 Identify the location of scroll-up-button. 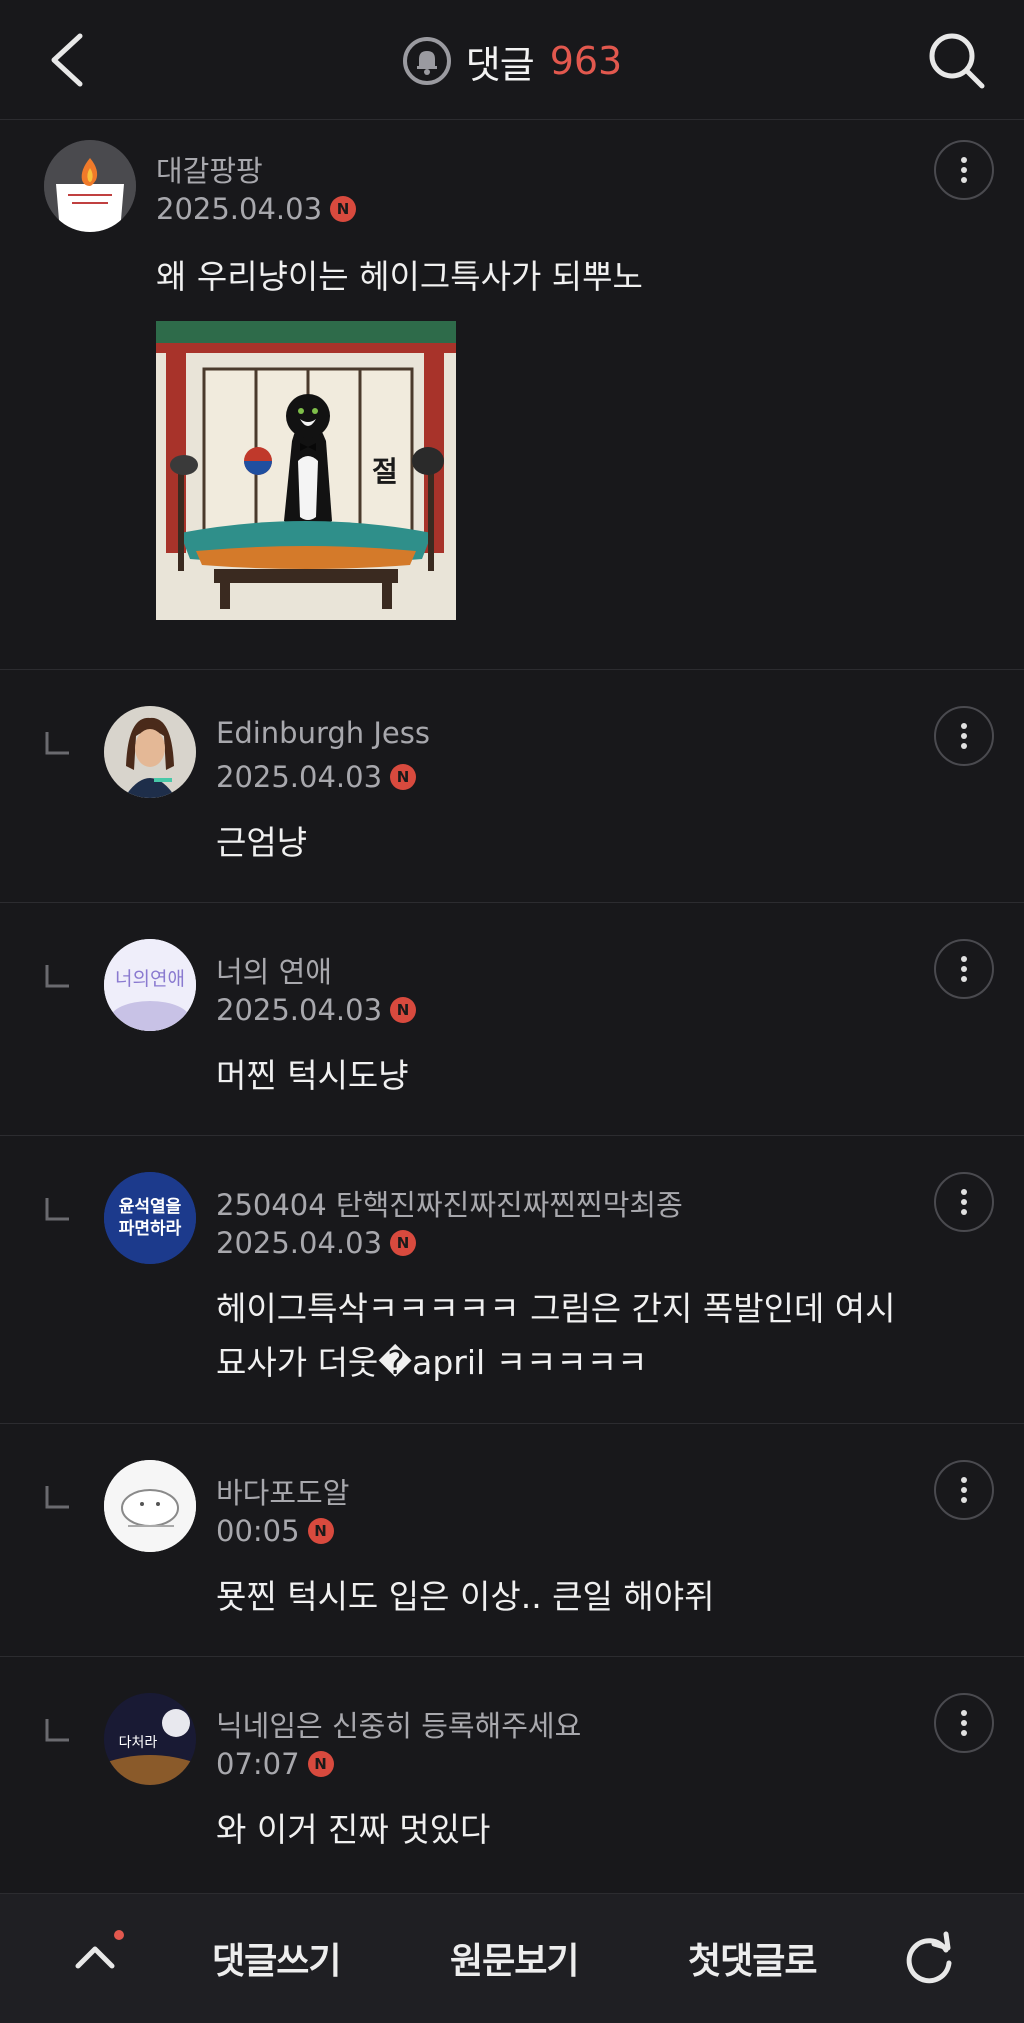
(95, 1957).